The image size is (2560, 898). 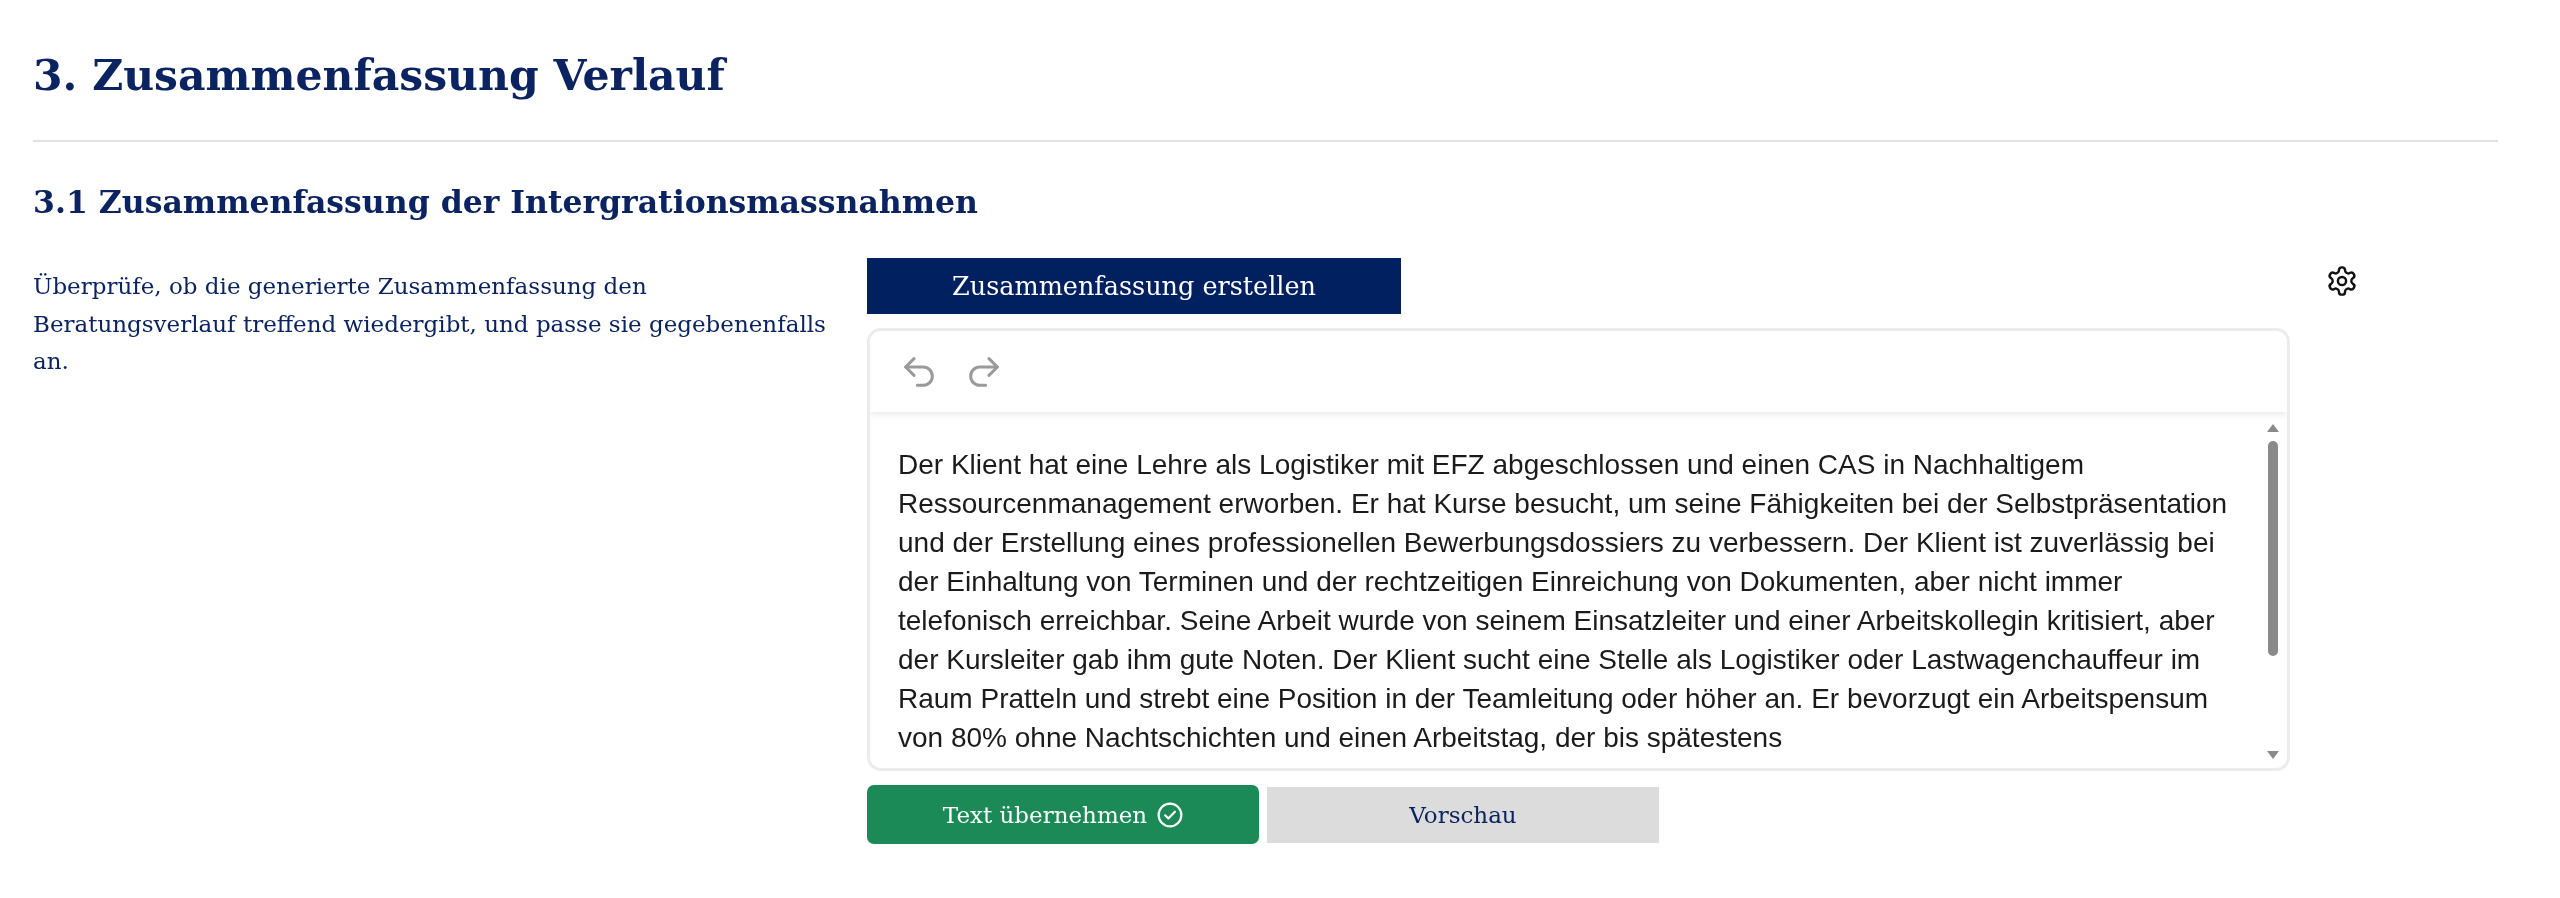 I want to click on generate-summary-button: Zusammenfassung erstellen, so click(x=1134, y=286).